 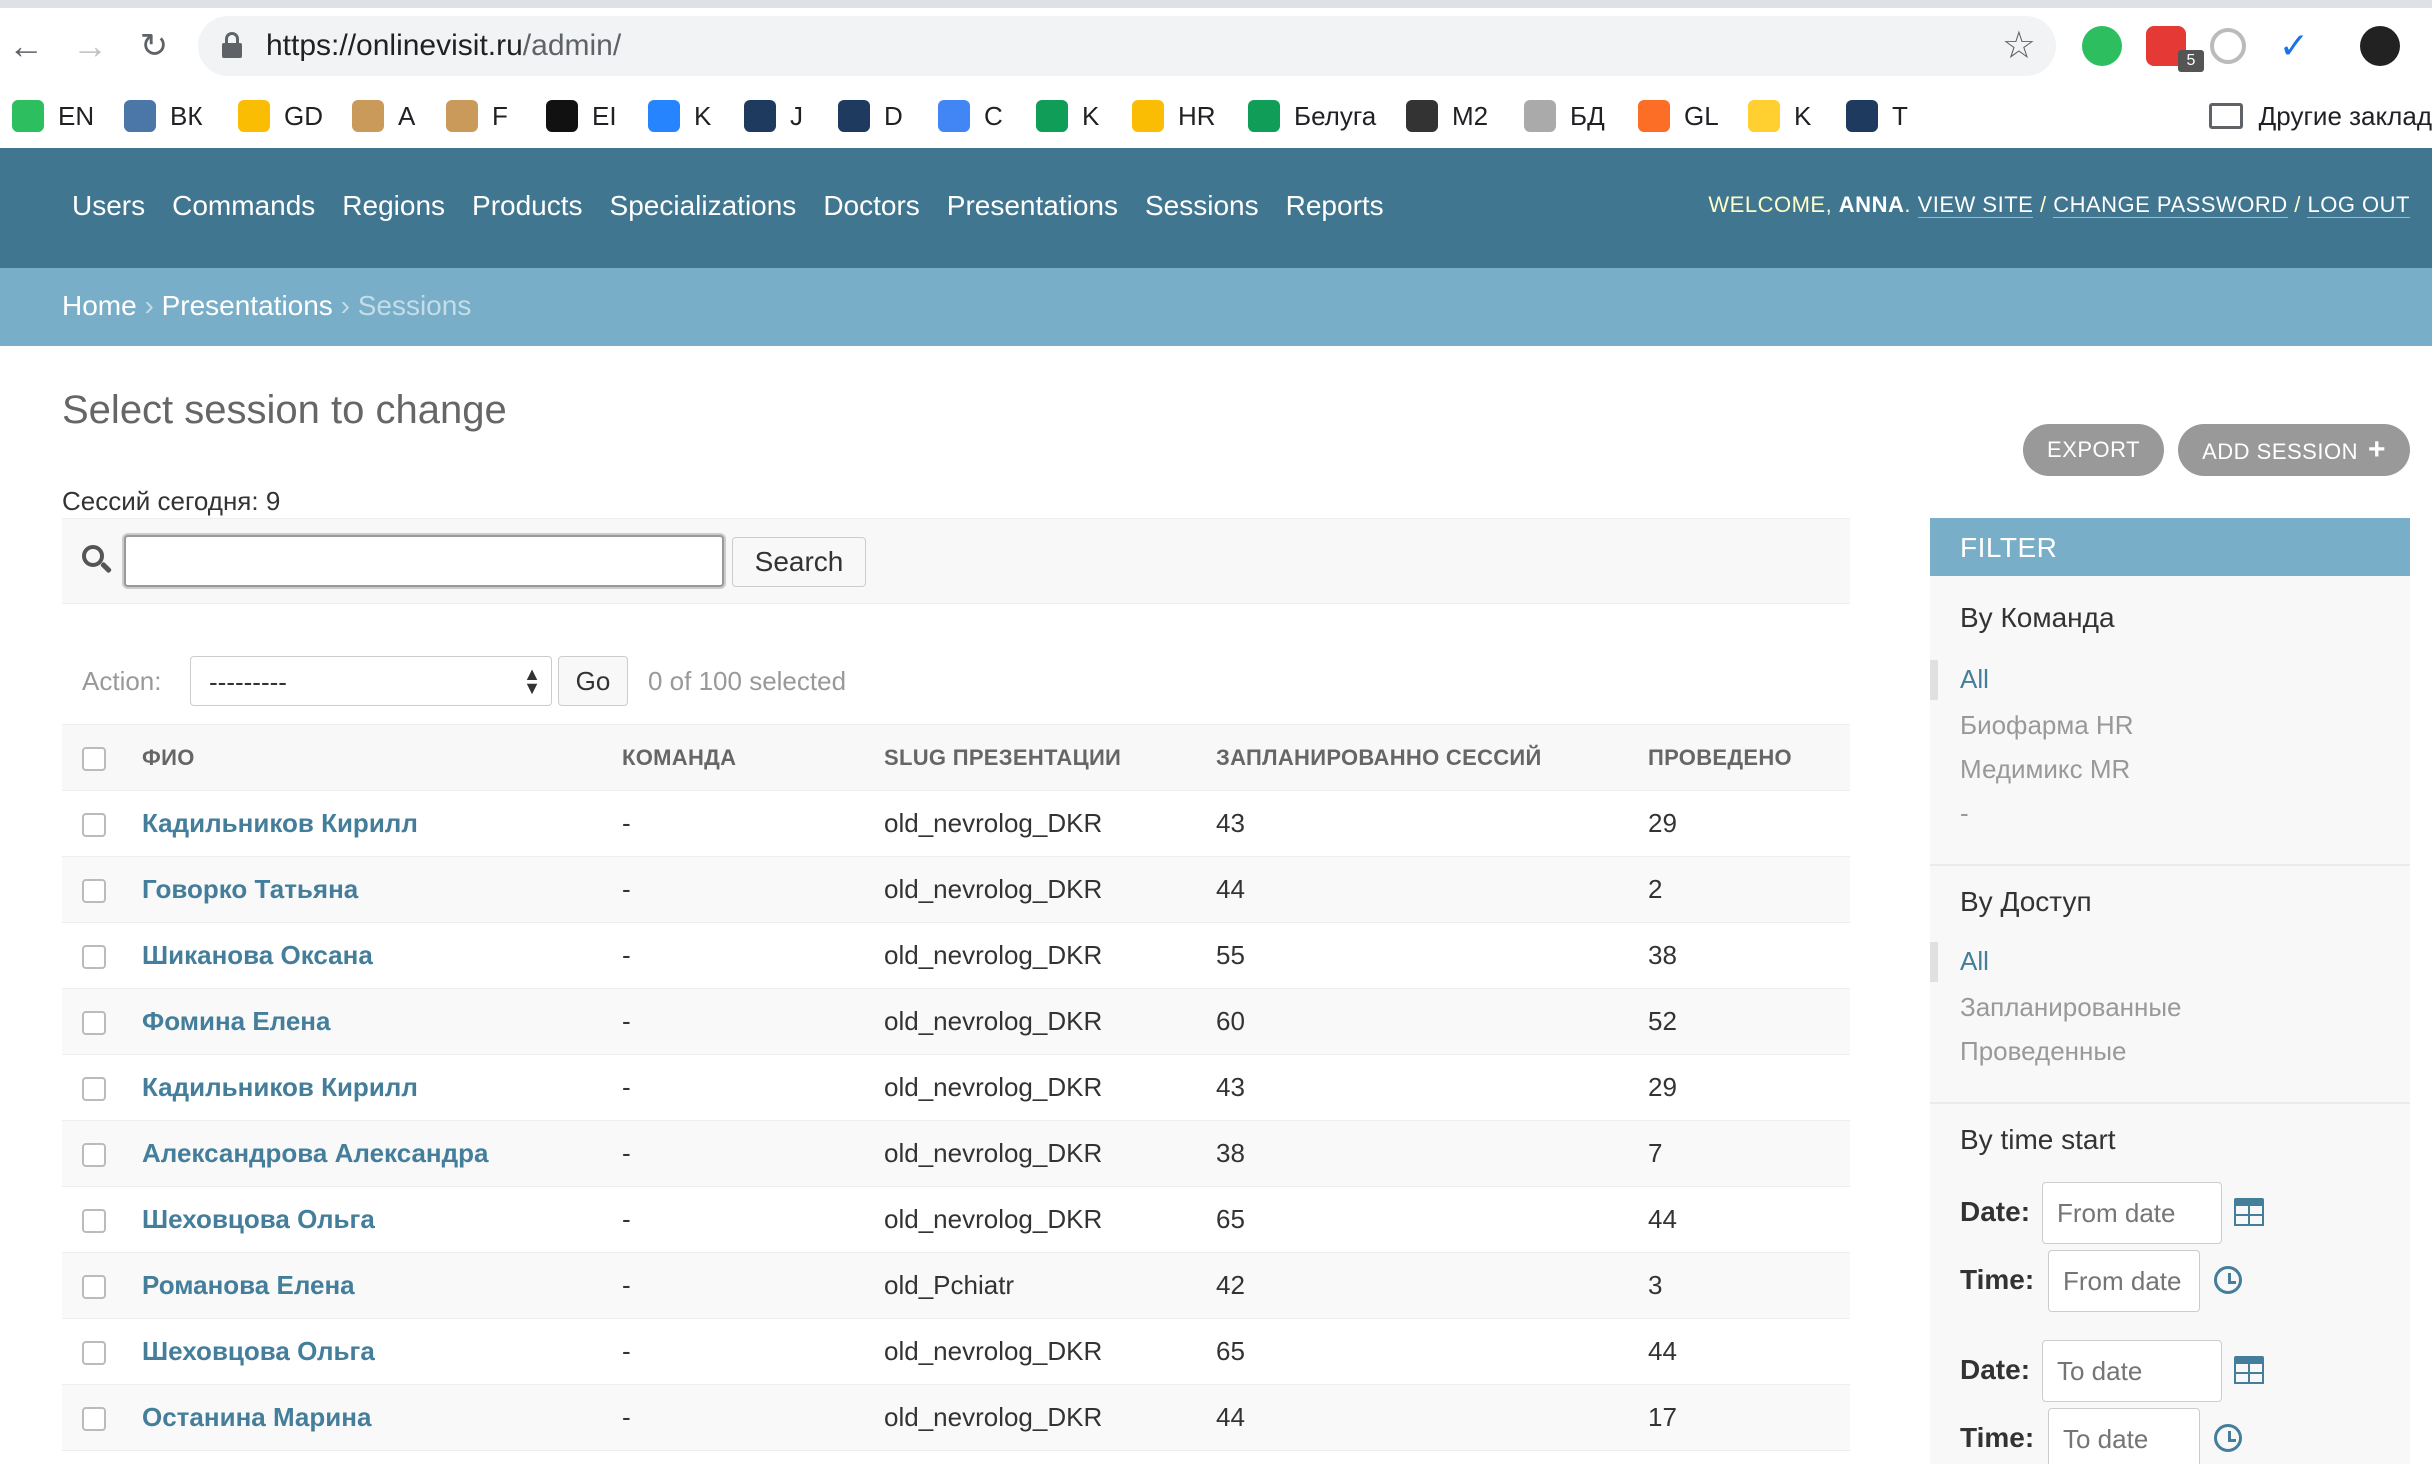 What do you see at coordinates (108, 206) in the screenshot?
I see `nav-item-users: Users` at bounding box center [108, 206].